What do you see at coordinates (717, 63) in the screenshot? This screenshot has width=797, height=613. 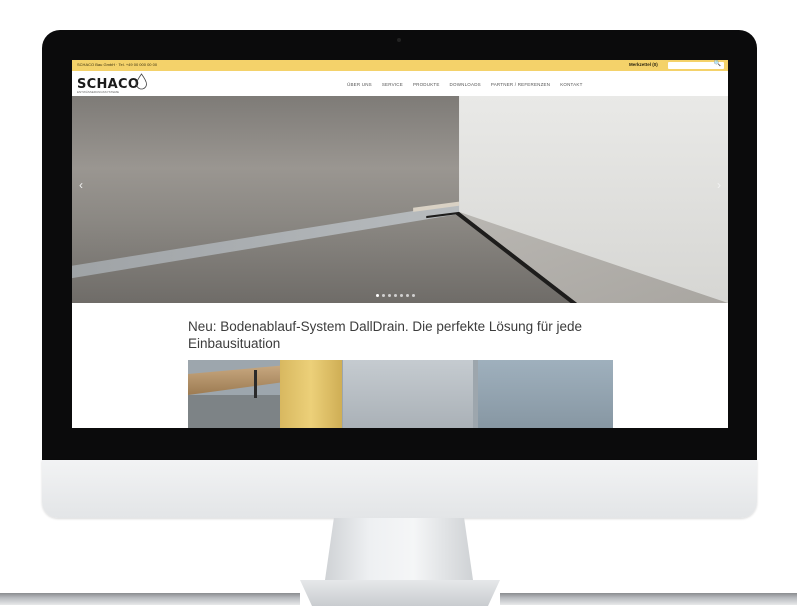 I see `search-icon: 🔍` at bounding box center [717, 63].